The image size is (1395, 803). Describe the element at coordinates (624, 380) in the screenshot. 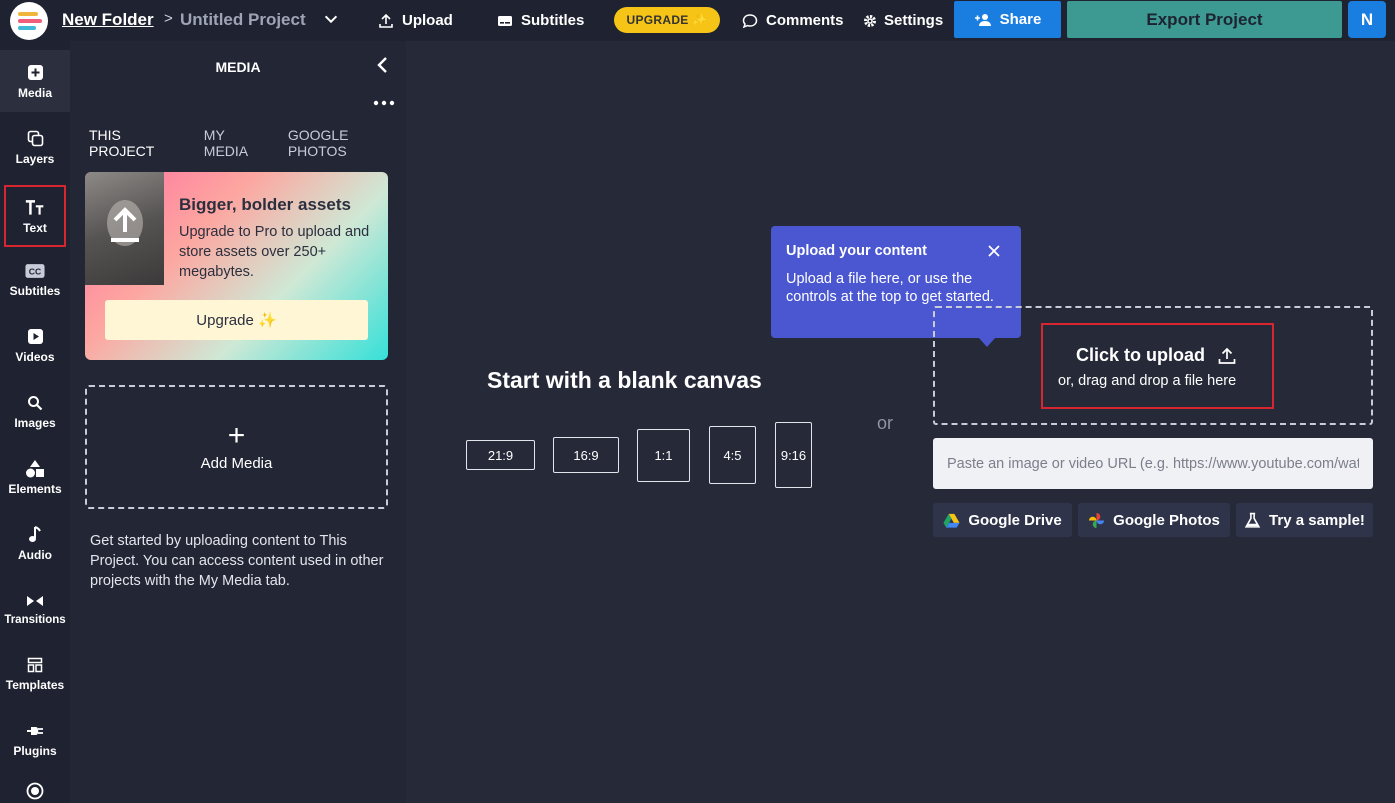

I see `blank-canvas-title: Start with a blank canvas` at that location.